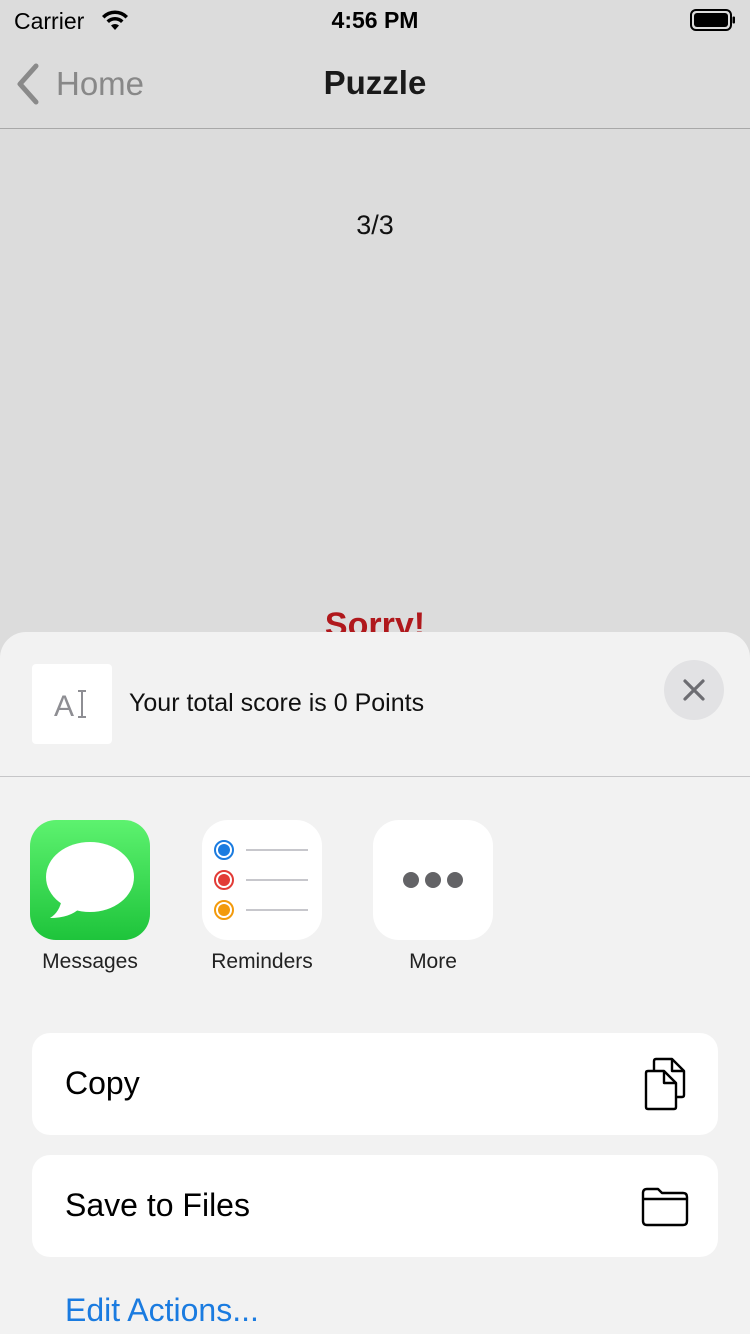 The image size is (750, 1334). I want to click on share-preview-text: Your total score is 0 Points, so click(277, 703).